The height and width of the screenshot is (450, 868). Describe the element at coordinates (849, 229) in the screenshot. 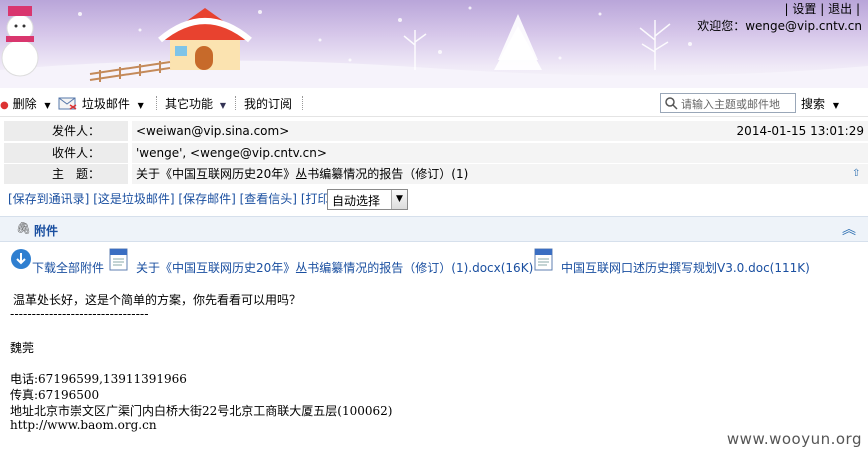

I see `collapse-attachments-icon: ︽` at that location.